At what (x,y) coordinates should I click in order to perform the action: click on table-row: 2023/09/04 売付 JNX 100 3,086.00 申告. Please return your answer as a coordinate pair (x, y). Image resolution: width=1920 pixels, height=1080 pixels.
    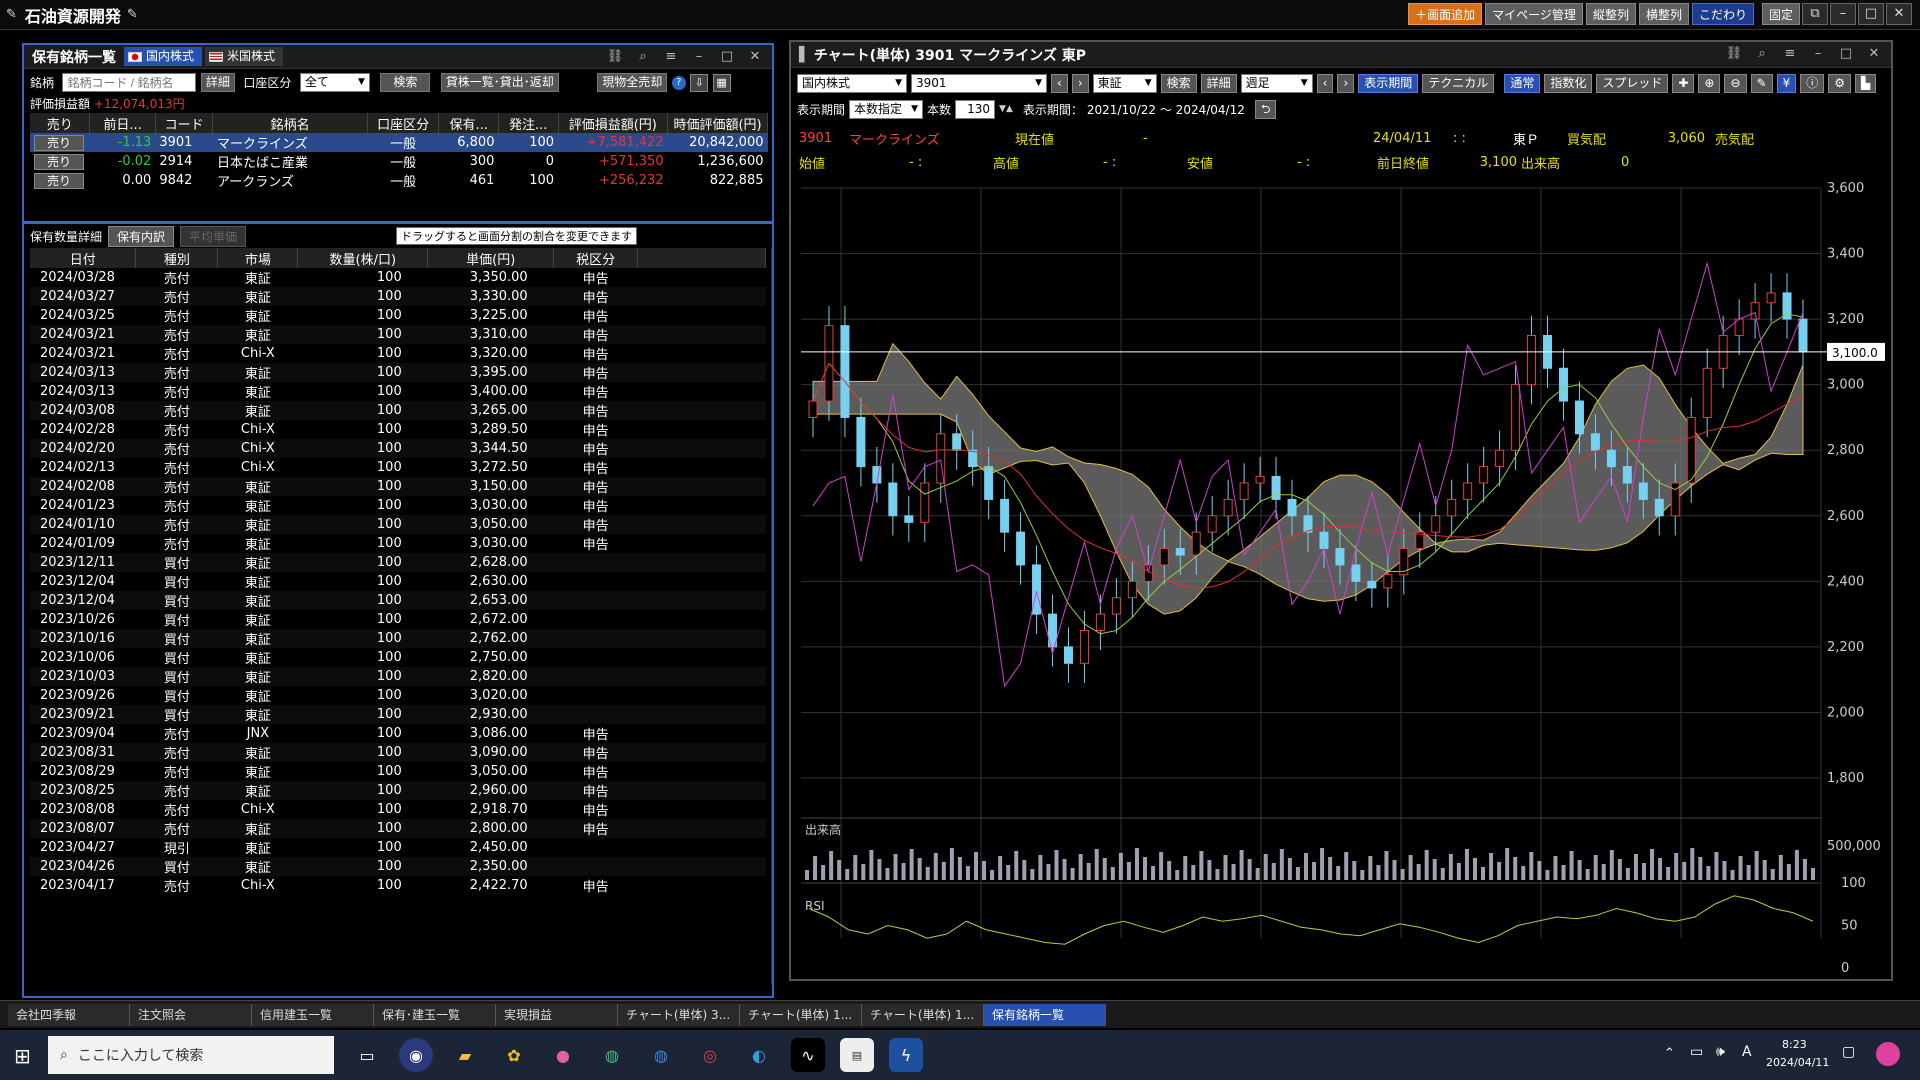
    Looking at the image, I should click on (398, 733).